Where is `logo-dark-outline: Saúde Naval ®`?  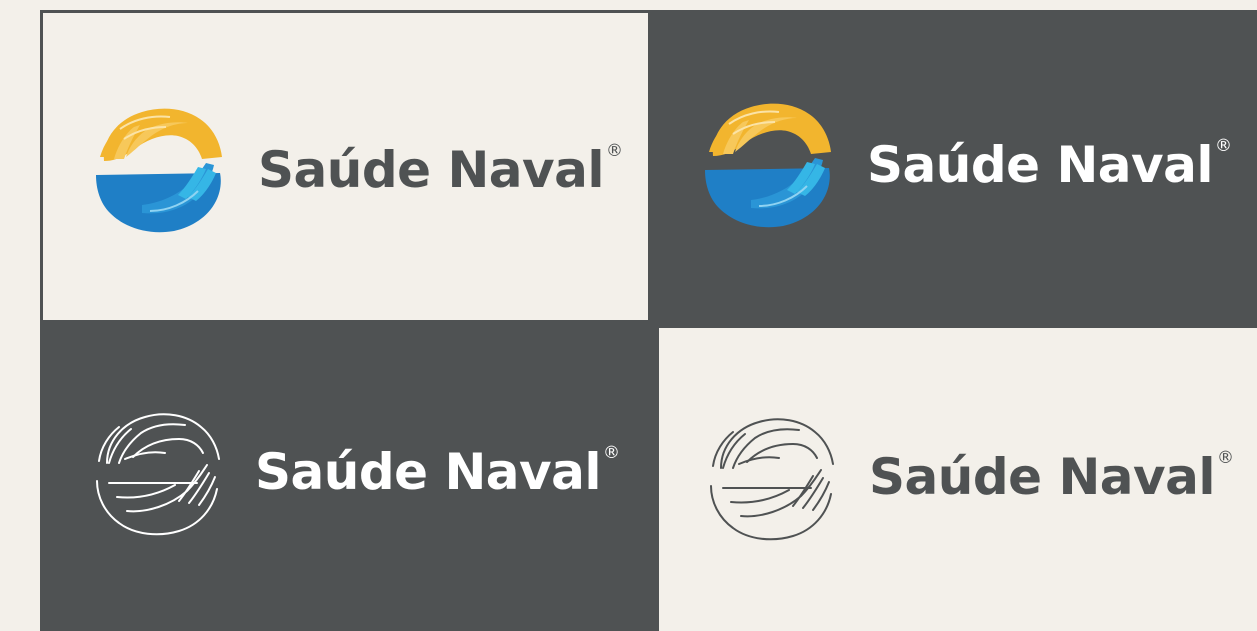 logo-dark-outline: Saúde Naval ® is located at coordinates (353, 472).